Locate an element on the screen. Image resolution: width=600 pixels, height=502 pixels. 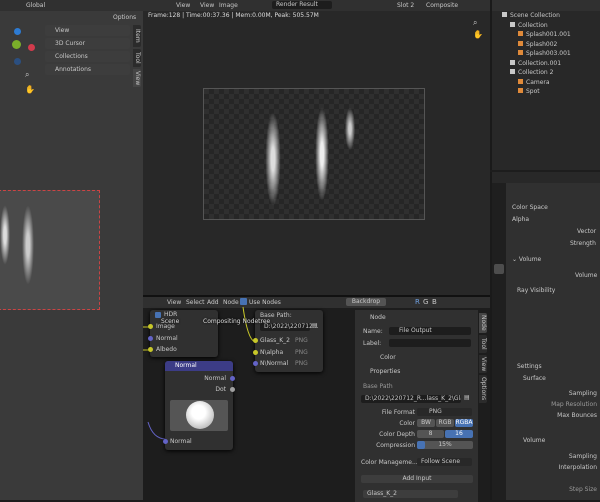
breadcrumb: Scene Compositing Nodetree is located at coordinates (210, 322).